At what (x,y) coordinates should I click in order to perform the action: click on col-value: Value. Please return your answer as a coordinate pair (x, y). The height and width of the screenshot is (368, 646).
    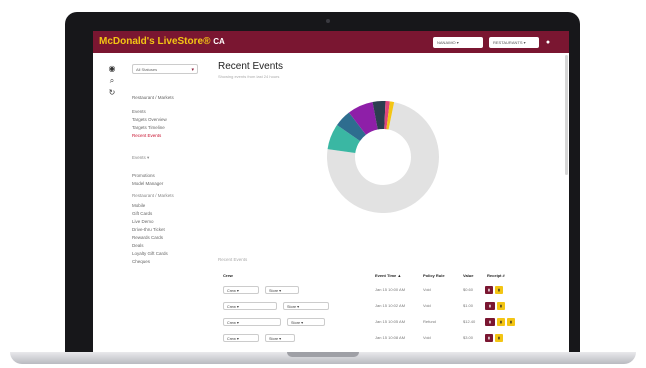
    Looking at the image, I should click on (468, 275).